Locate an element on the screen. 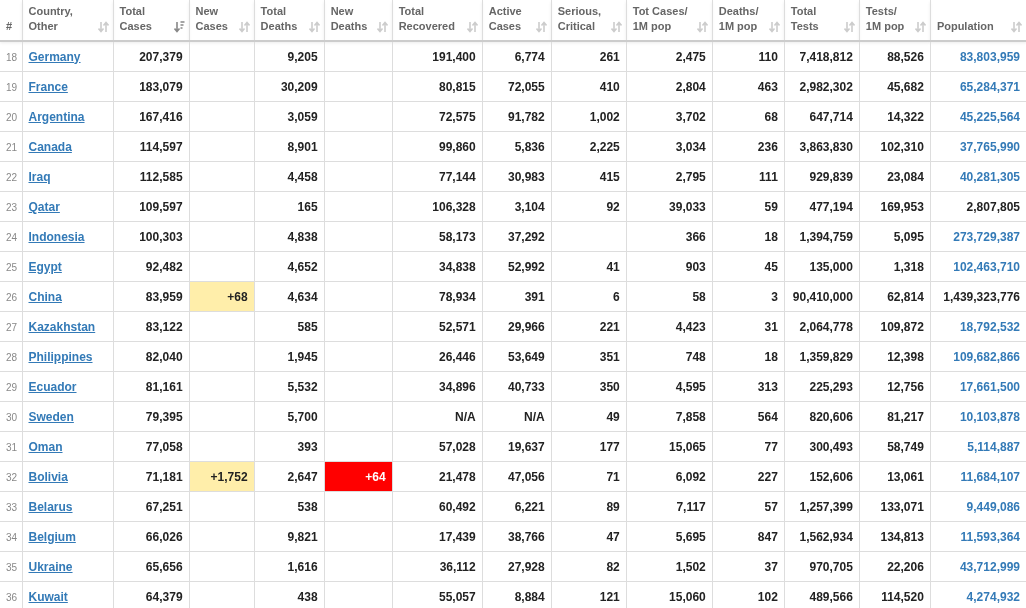 Image resolution: width=1026 pixels, height=608 pixels. table-cell: 81,161 is located at coordinates (164, 386).